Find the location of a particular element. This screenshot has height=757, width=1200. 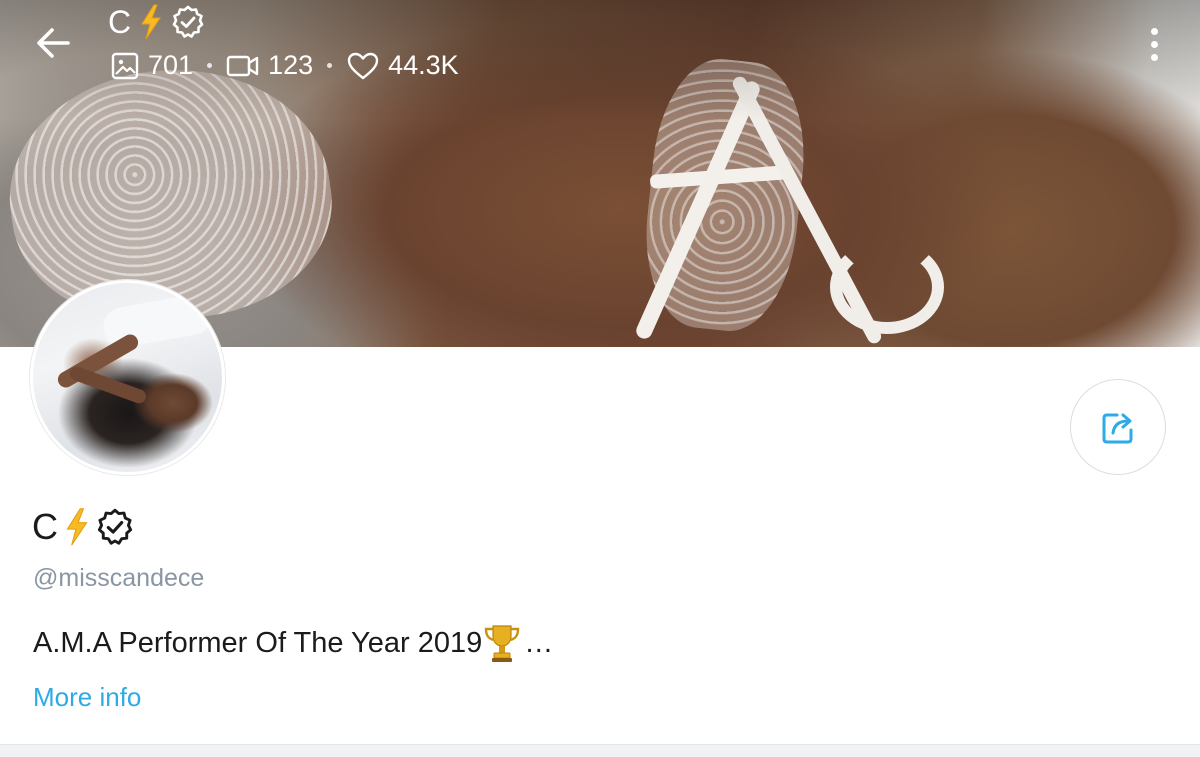

header-stats: 701 123 44.3K is located at coordinates (284, 65).